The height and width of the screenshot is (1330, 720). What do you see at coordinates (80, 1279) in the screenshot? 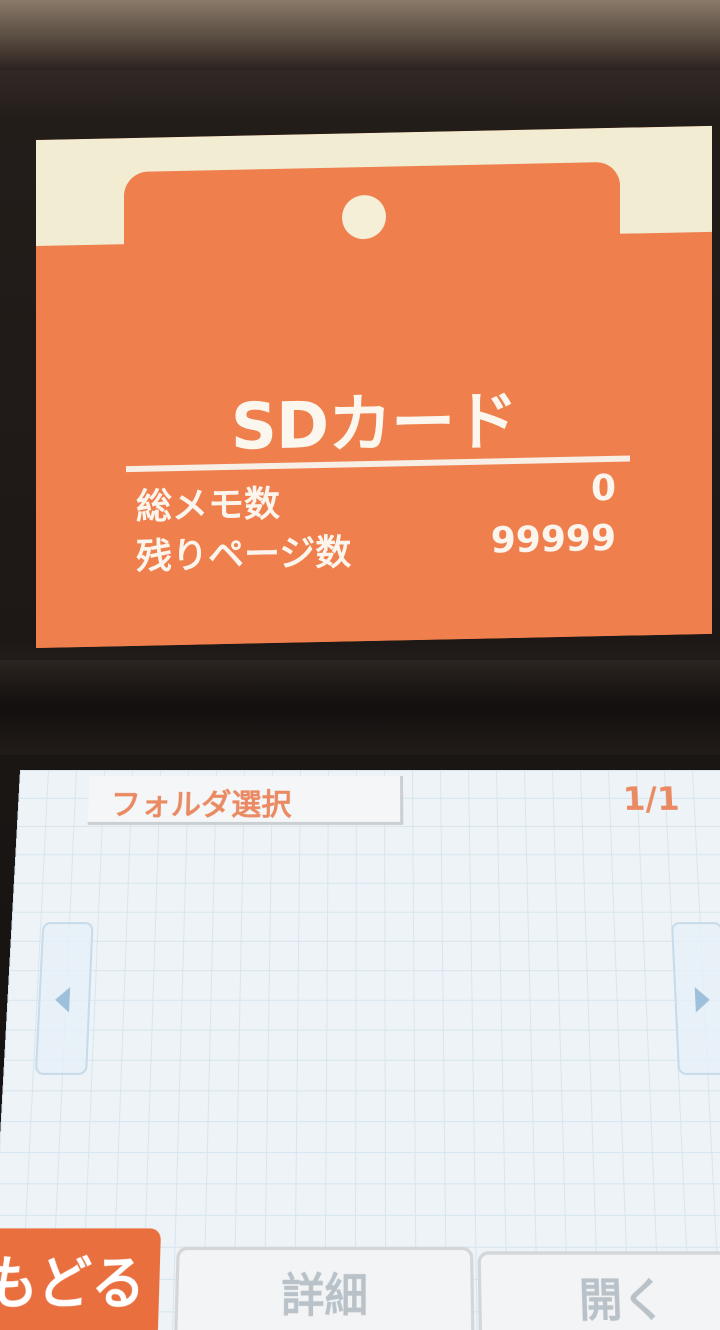
I see `back-button: もどる` at bounding box center [80, 1279].